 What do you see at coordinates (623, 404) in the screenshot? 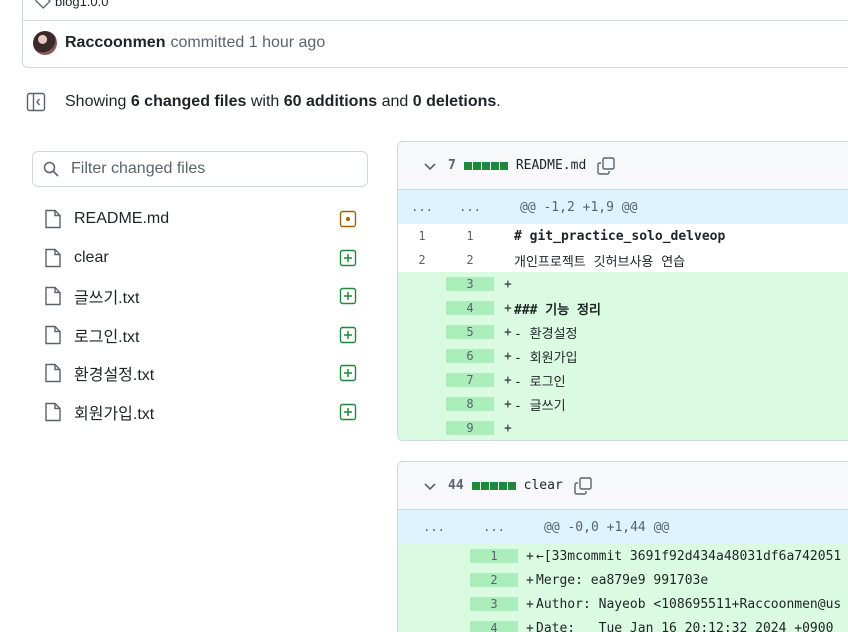
I see `diff-line: 8 + - 글쓰기` at bounding box center [623, 404].